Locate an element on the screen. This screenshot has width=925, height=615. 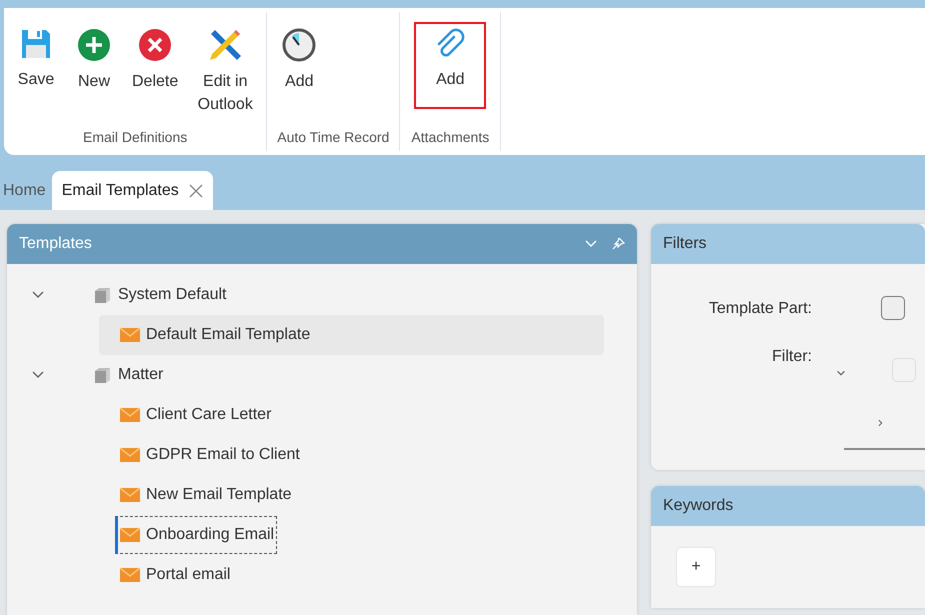
tree-item-label: Portal email is located at coordinates (188, 575).